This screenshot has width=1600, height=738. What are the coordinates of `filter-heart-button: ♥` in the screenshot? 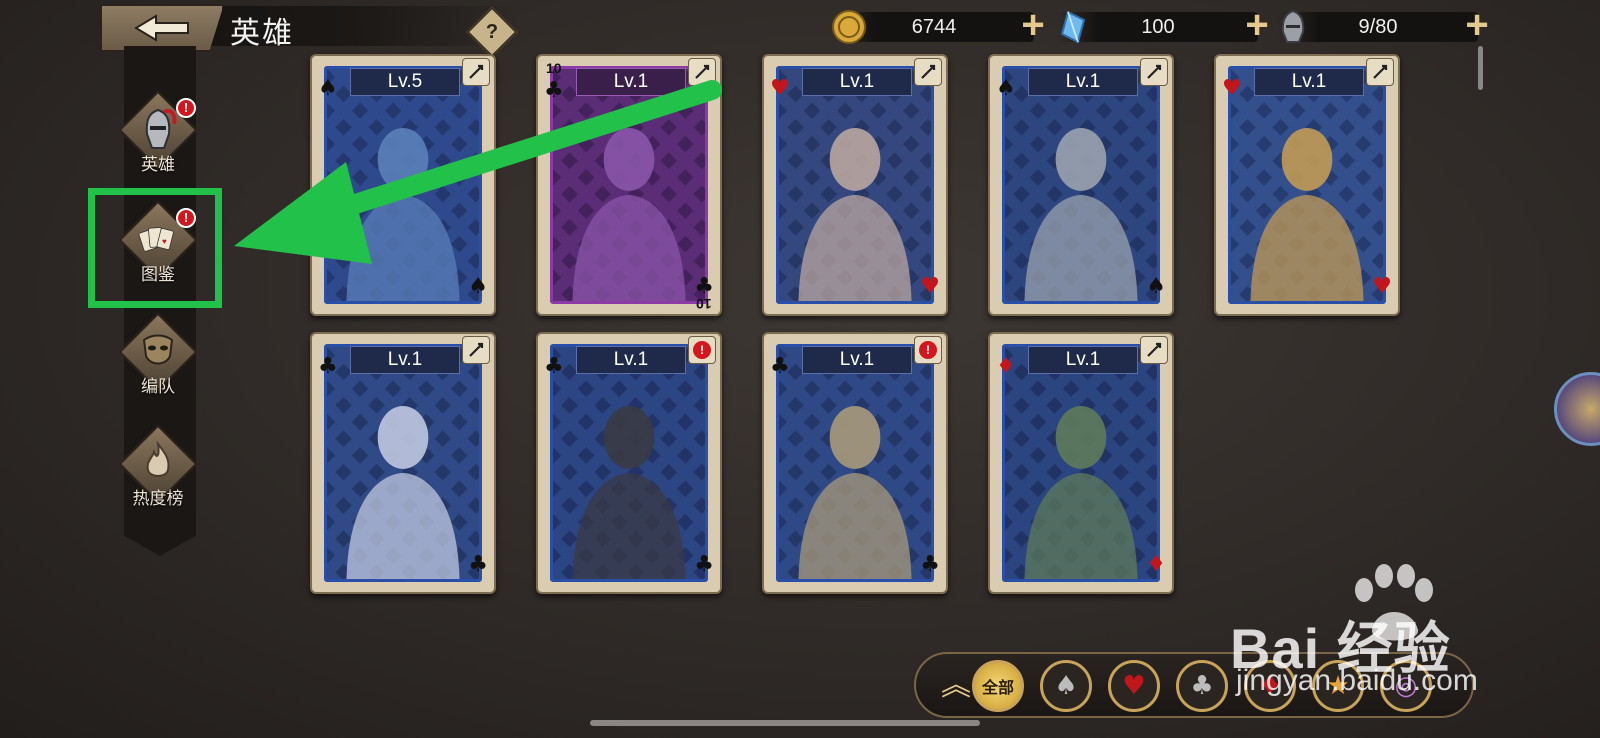 It's located at (1134, 686).